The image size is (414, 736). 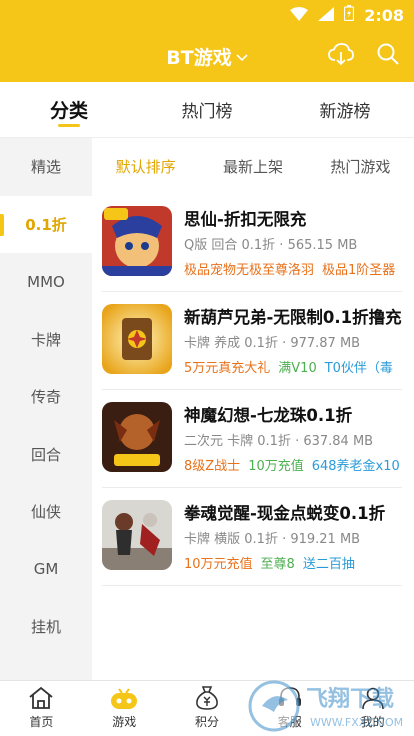 What do you see at coordinates (207, 698) in the screenshot?
I see `money-bag-icon` at bounding box center [207, 698].